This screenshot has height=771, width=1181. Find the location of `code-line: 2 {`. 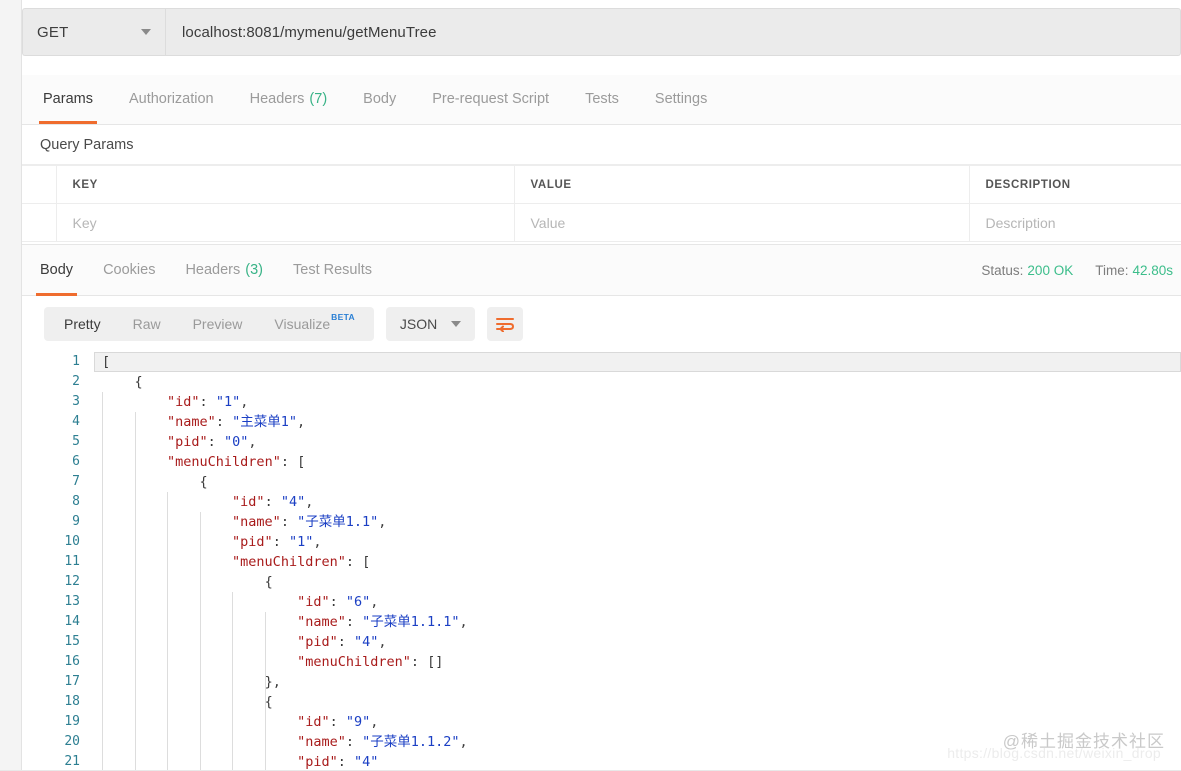

code-line: 2 { is located at coordinates (601, 382).